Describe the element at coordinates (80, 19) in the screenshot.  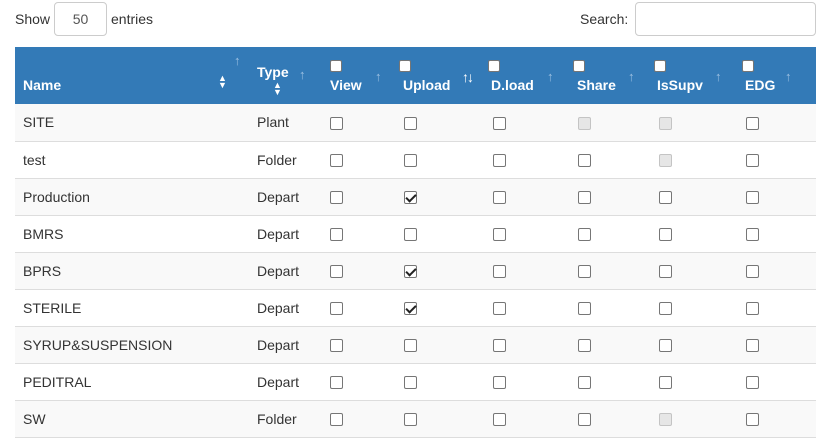
I see `entries-per-page-select: 50` at that location.